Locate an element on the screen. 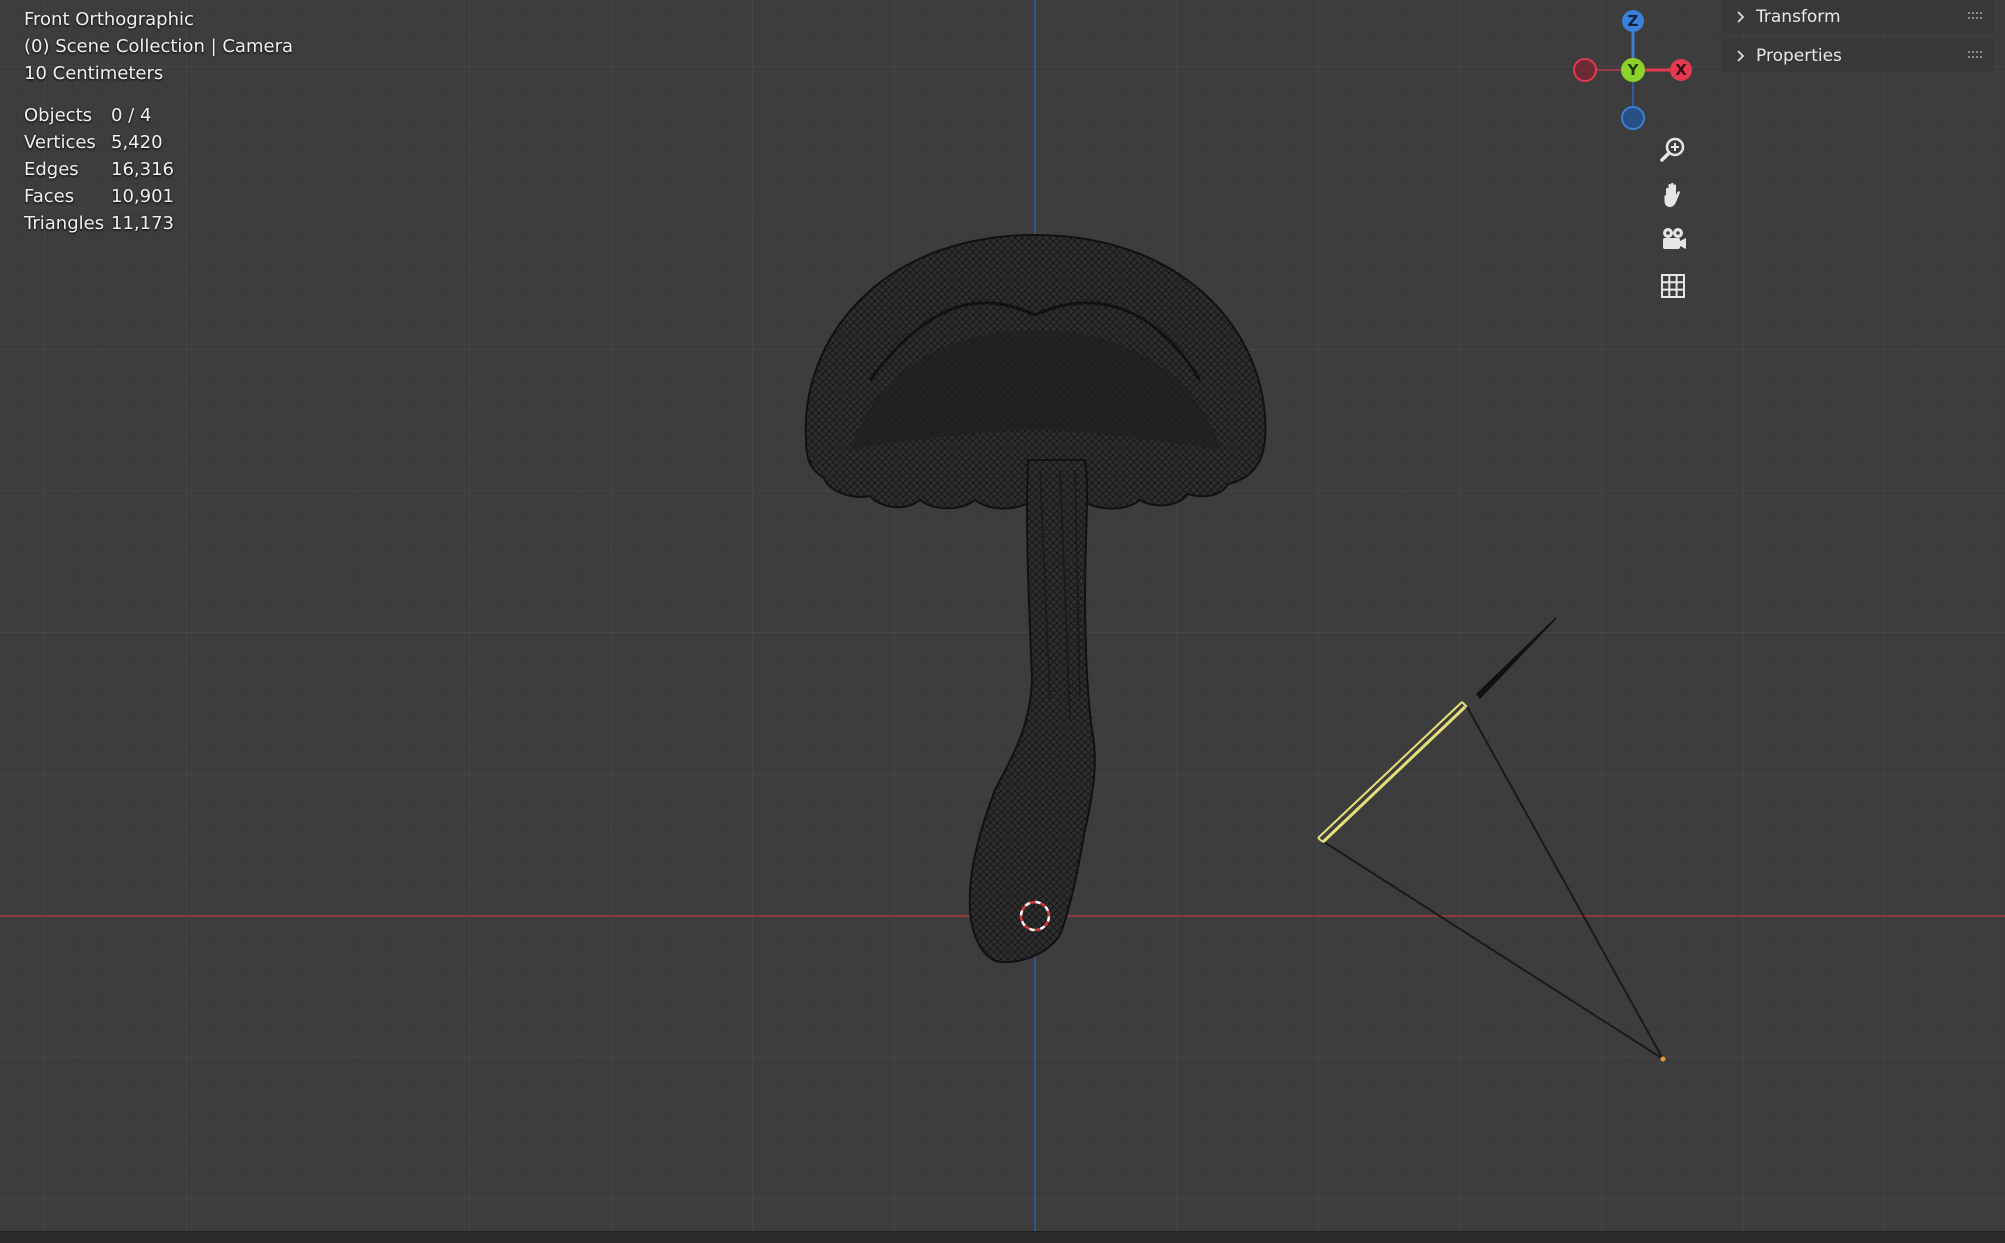 This screenshot has height=1243, width=2005. gizmo-z-axis: Z is located at coordinates (1633, 21).